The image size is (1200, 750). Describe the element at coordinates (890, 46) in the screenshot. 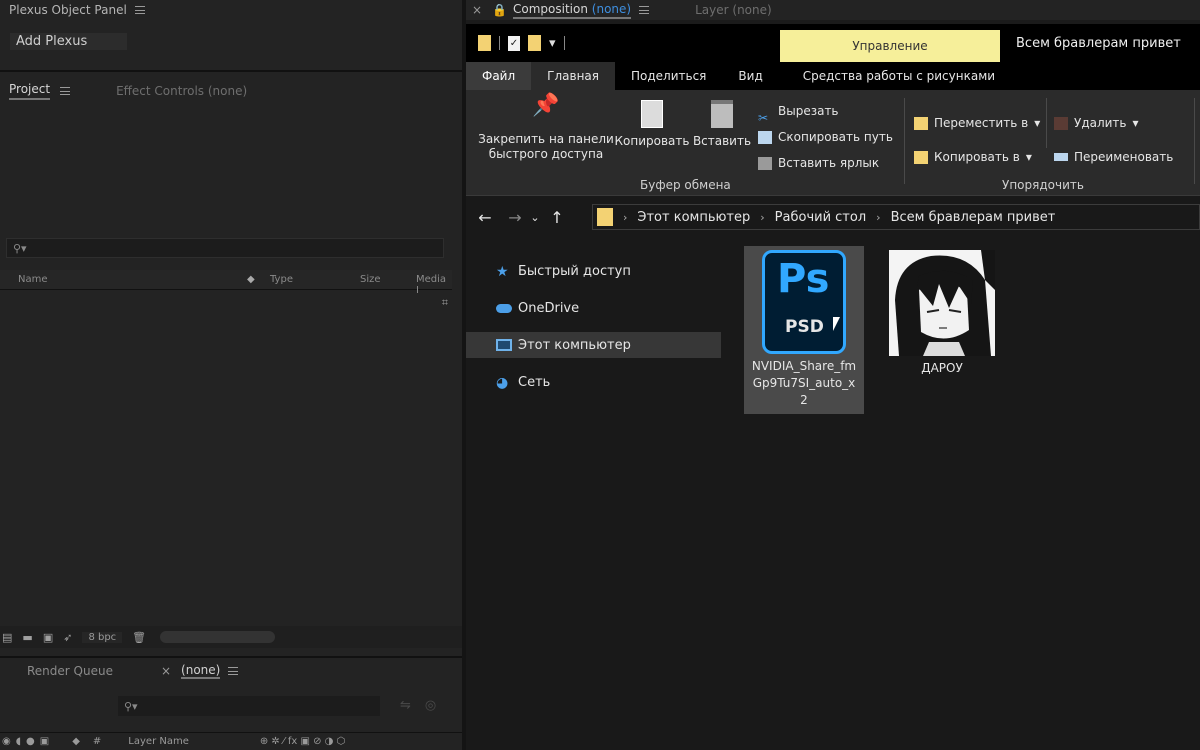

I see `manage-contextual-tab: Управление` at that location.